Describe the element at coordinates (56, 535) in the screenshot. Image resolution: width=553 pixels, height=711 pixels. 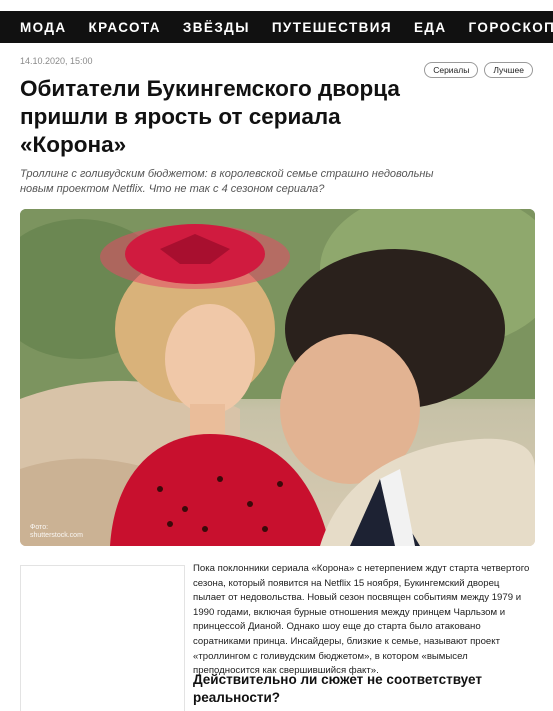
I see `photo-credit-source: shutterstock.com` at that location.